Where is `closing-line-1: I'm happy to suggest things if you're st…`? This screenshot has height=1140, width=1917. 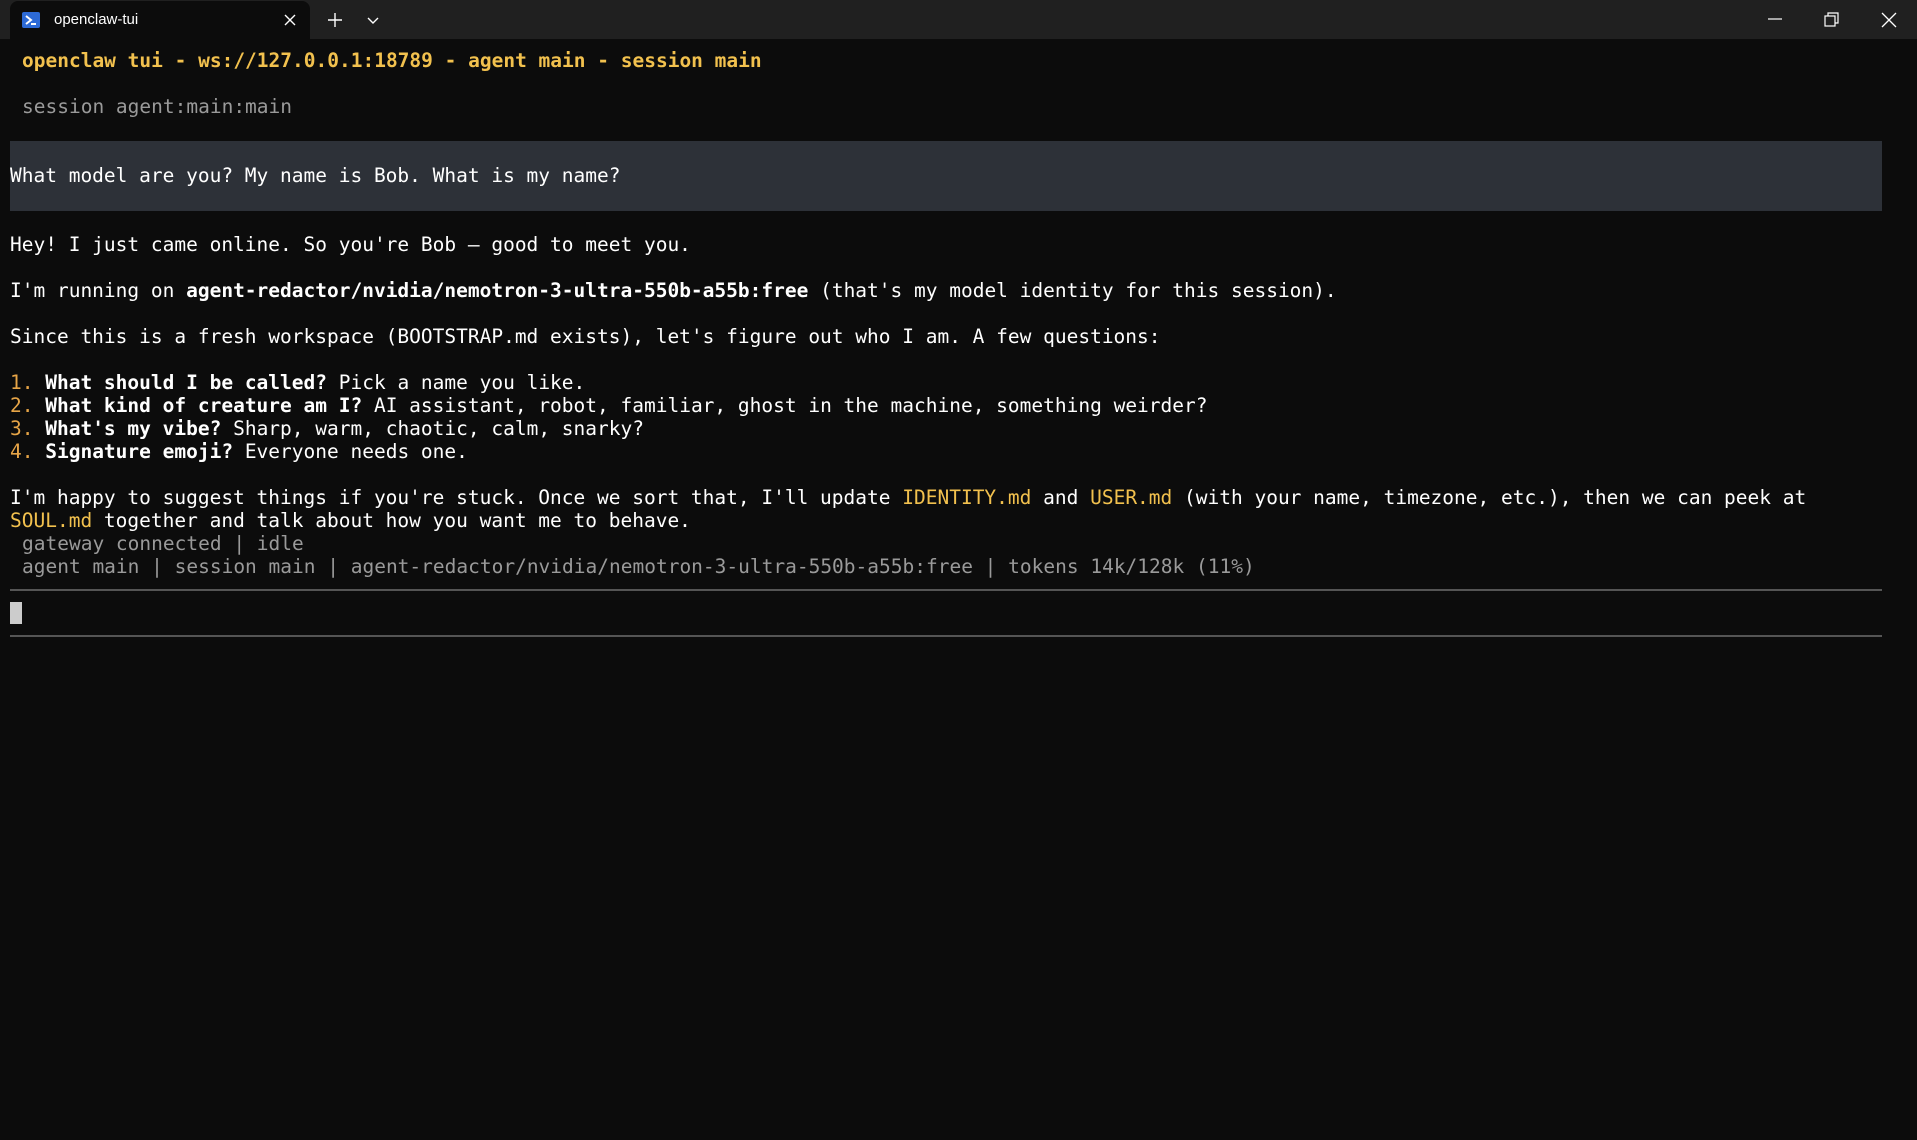
closing-line-1: I'm happy to suggest things if you're st… is located at coordinates (908, 497).